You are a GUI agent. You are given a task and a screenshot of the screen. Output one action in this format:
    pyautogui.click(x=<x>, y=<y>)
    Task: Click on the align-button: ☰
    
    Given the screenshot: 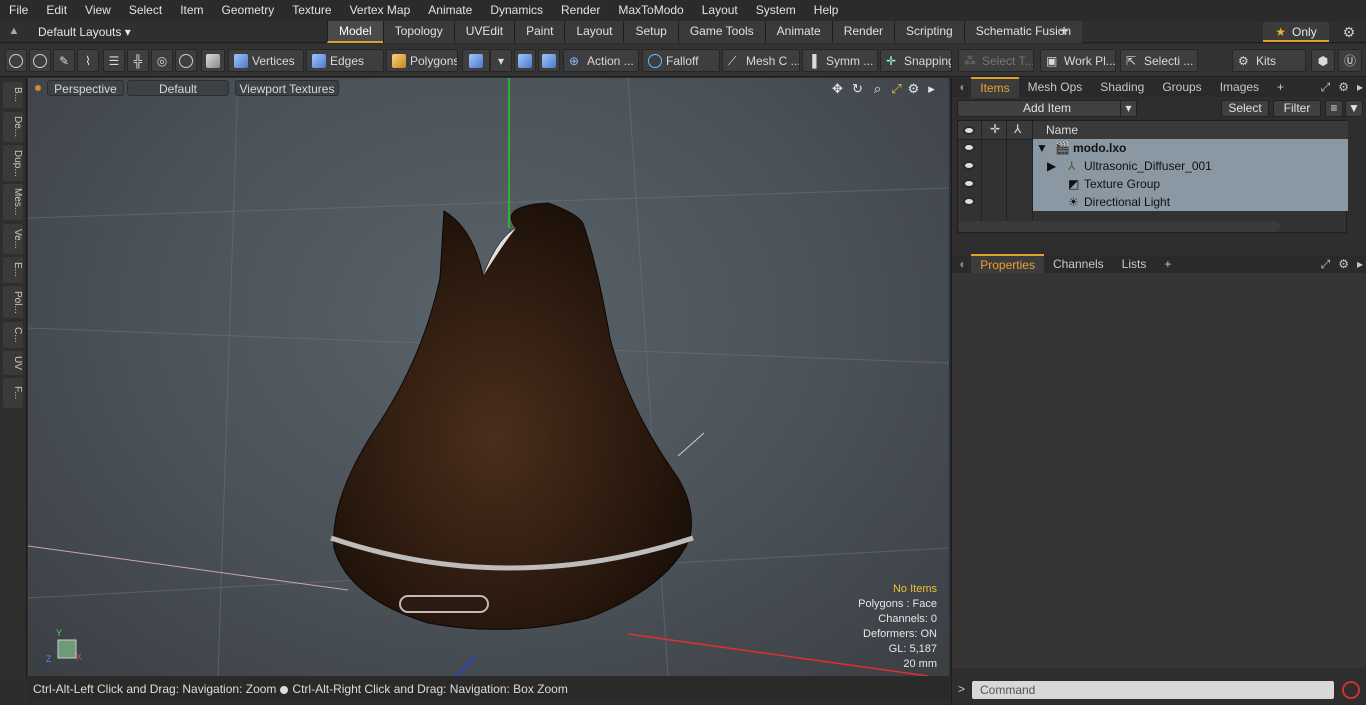 What is the action you would take?
    pyautogui.click(x=114, y=60)
    